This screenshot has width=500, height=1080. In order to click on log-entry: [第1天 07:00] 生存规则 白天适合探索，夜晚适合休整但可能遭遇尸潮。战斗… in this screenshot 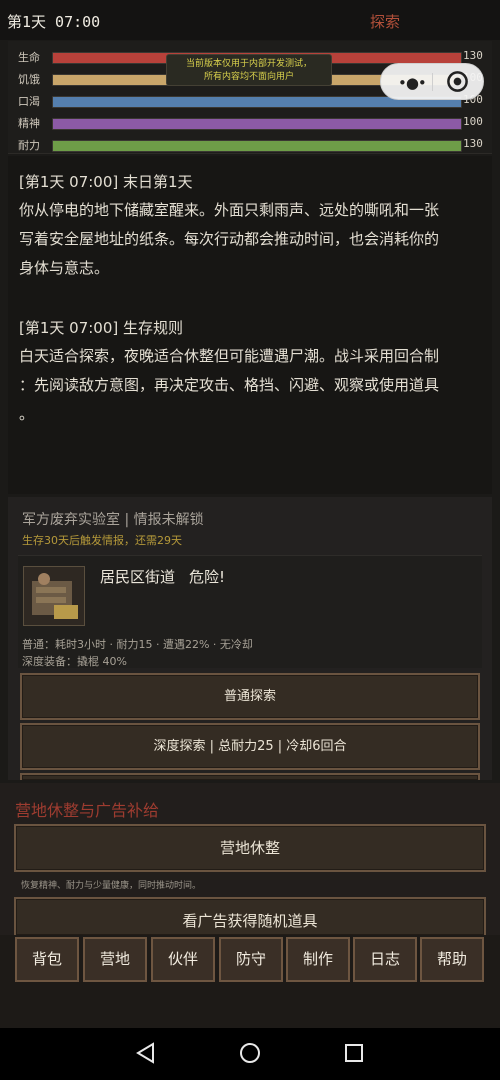, I will do `click(249, 371)`.